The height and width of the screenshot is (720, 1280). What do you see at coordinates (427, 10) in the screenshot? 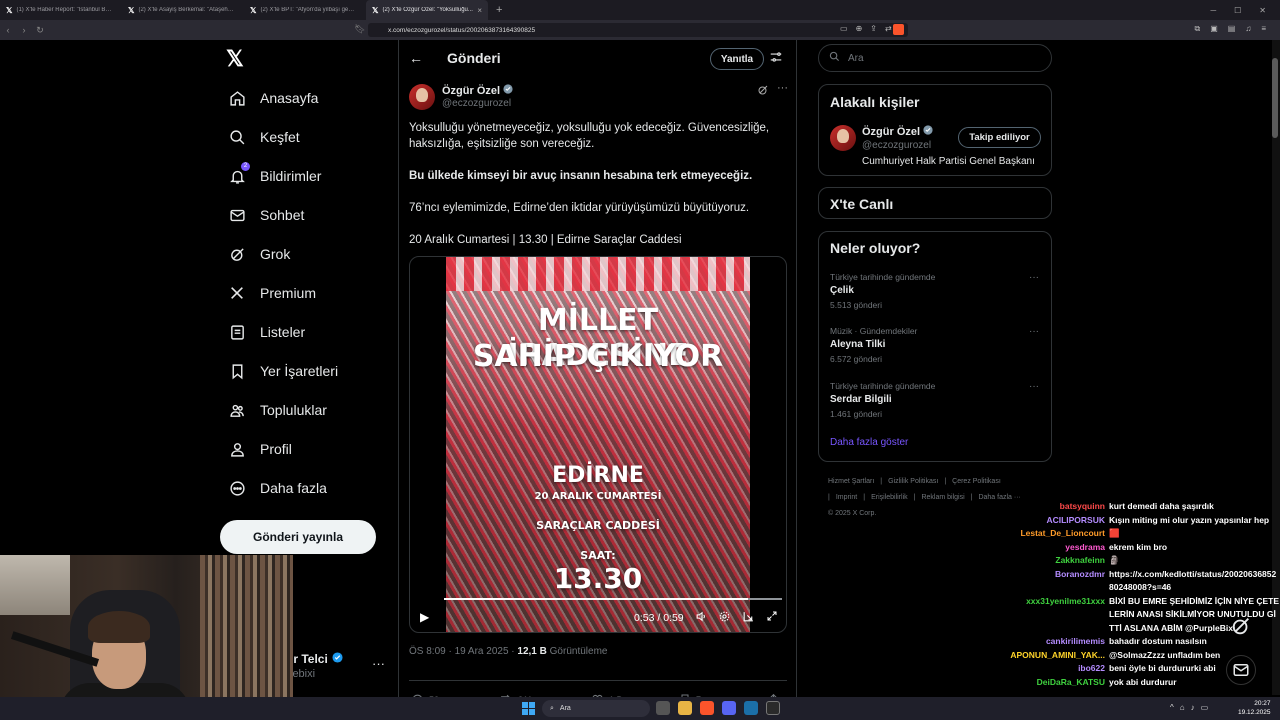
I see `browser-tab-active: 𝕏 (2) X'te Özgür Özel: "Yoksulluğu... ×` at bounding box center [427, 10].